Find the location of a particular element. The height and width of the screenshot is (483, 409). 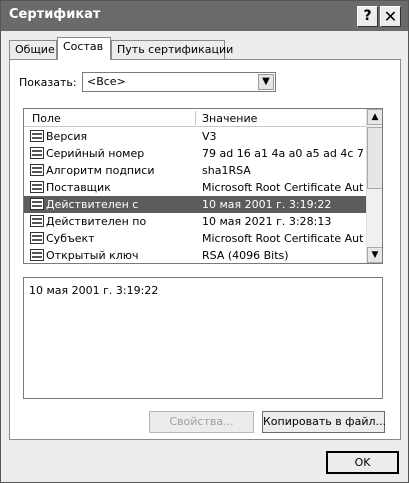

close-button: ✕ is located at coordinates (390, 16).